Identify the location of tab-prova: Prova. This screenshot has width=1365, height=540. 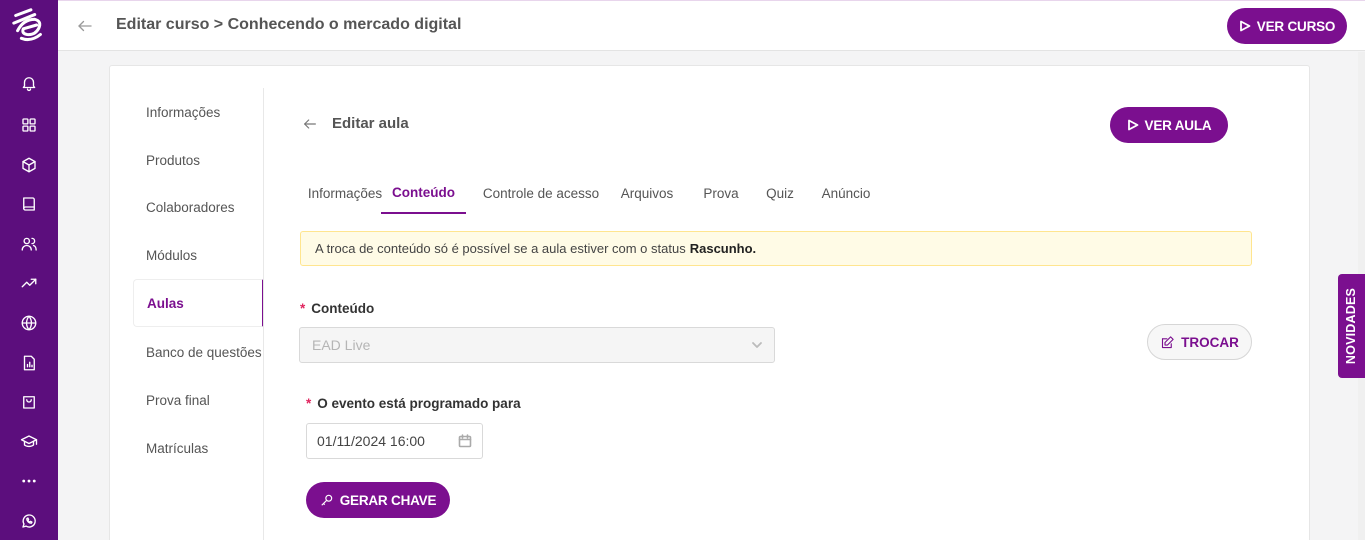
(721, 193).